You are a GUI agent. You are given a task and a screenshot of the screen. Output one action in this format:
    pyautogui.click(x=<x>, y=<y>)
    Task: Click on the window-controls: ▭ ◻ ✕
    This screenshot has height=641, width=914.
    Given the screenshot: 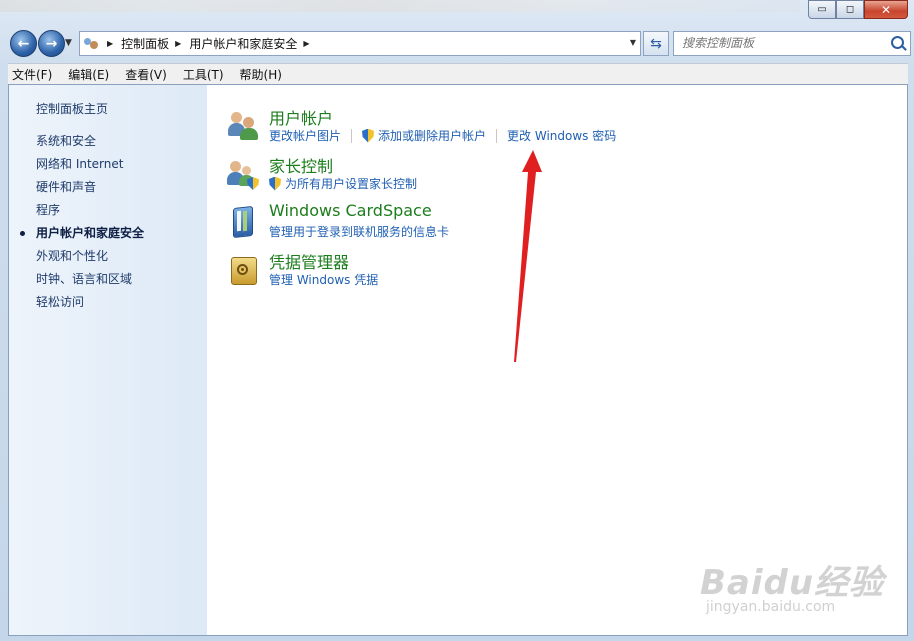 What is the action you would take?
    pyautogui.click(x=858, y=9)
    